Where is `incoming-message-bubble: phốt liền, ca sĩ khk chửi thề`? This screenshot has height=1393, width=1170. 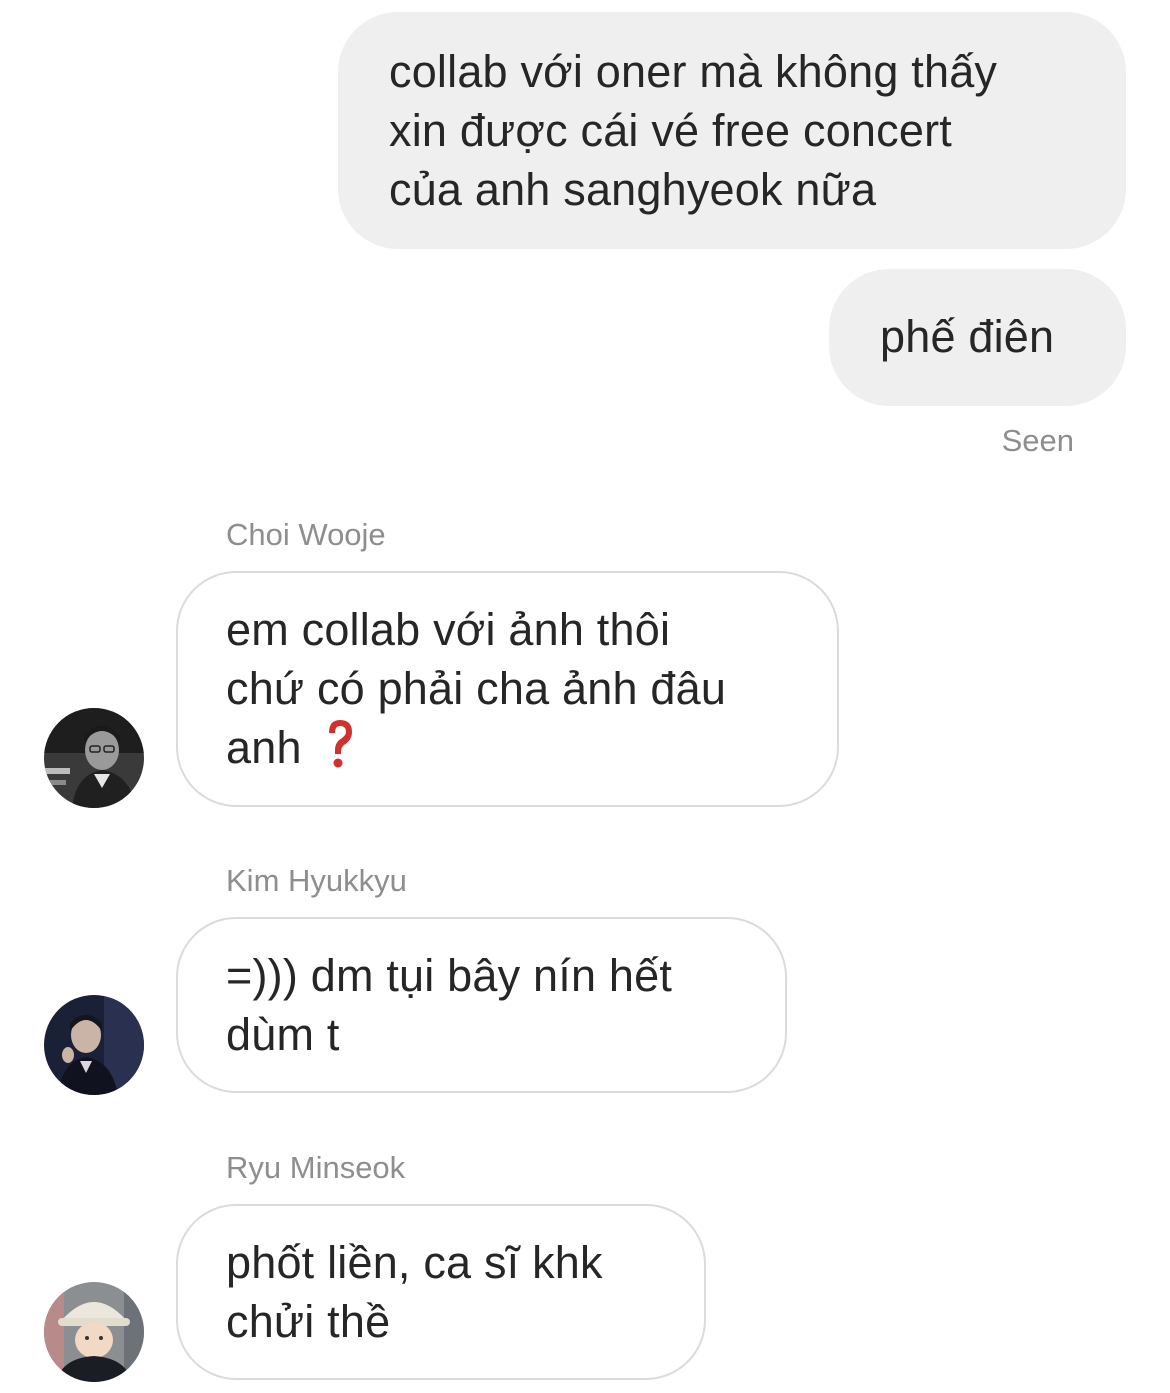
incoming-message-bubble: phốt liền, ca sĩ khk chửi thề is located at coordinates (441, 1292).